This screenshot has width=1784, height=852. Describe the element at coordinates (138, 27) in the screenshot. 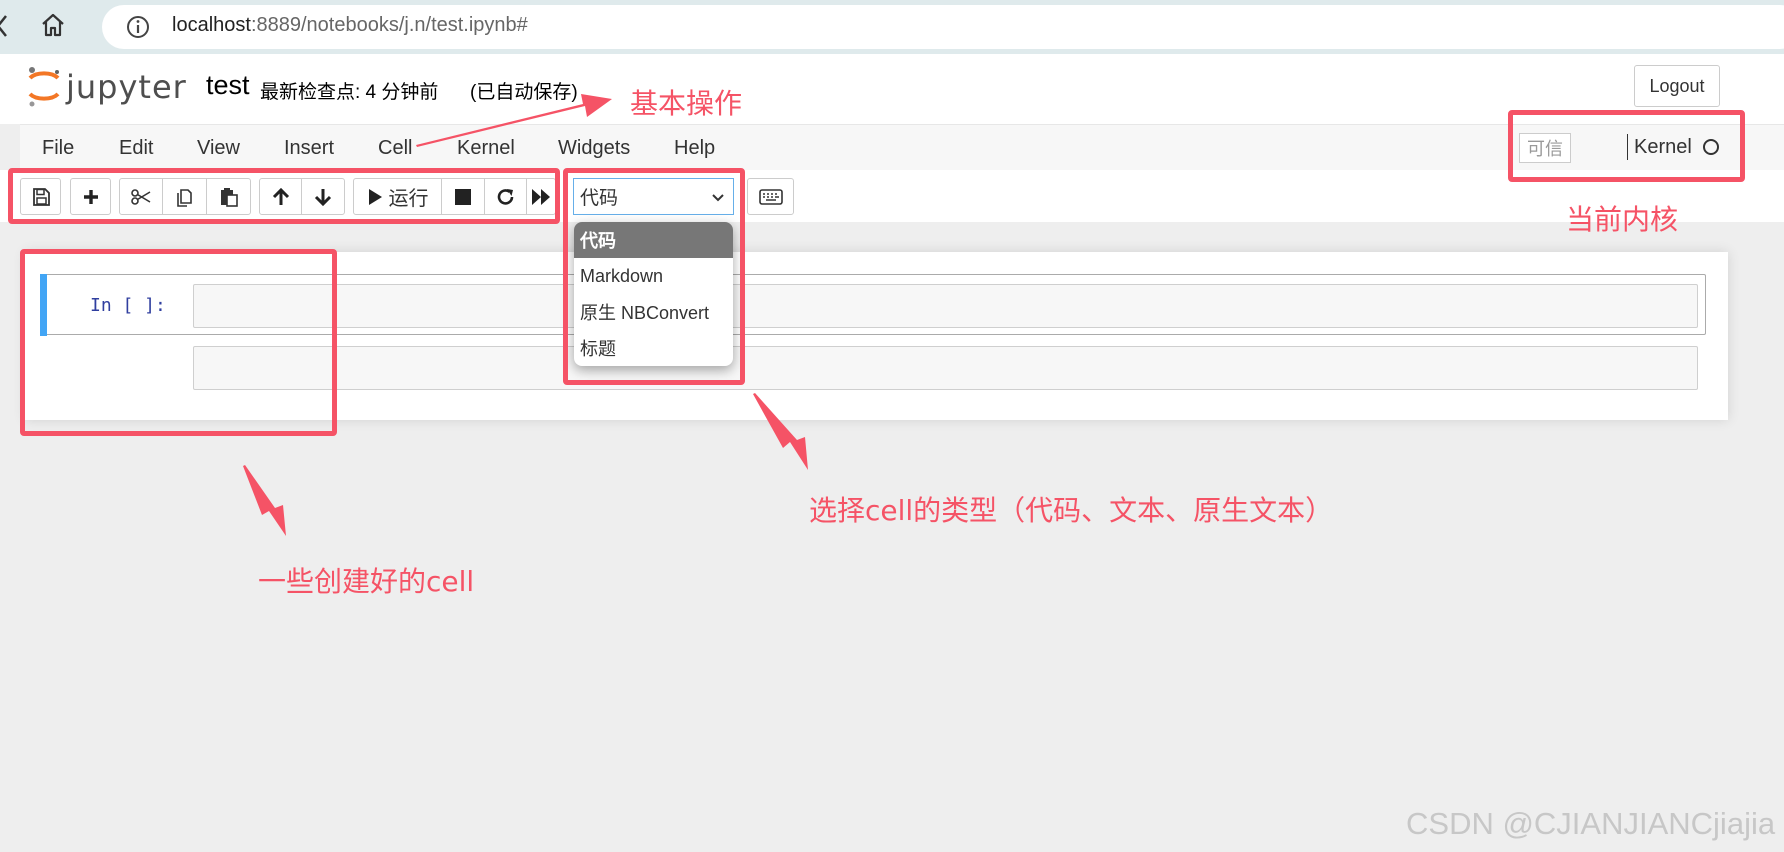

I see `info-icon` at that location.